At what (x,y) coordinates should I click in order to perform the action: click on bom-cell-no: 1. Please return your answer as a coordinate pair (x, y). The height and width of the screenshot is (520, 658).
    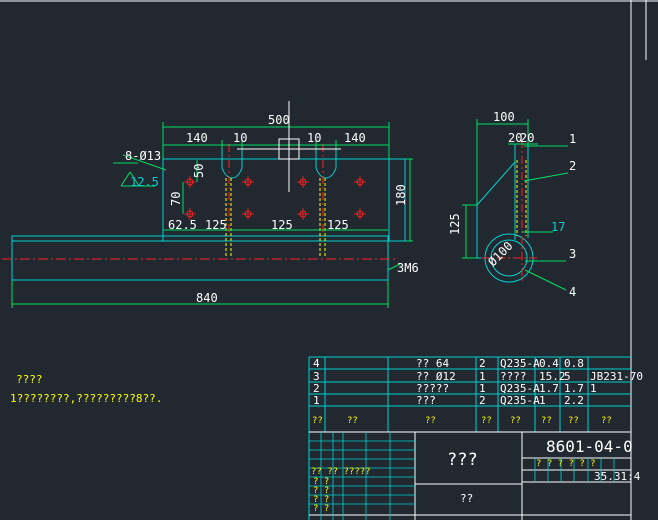
    Looking at the image, I should click on (316, 400).